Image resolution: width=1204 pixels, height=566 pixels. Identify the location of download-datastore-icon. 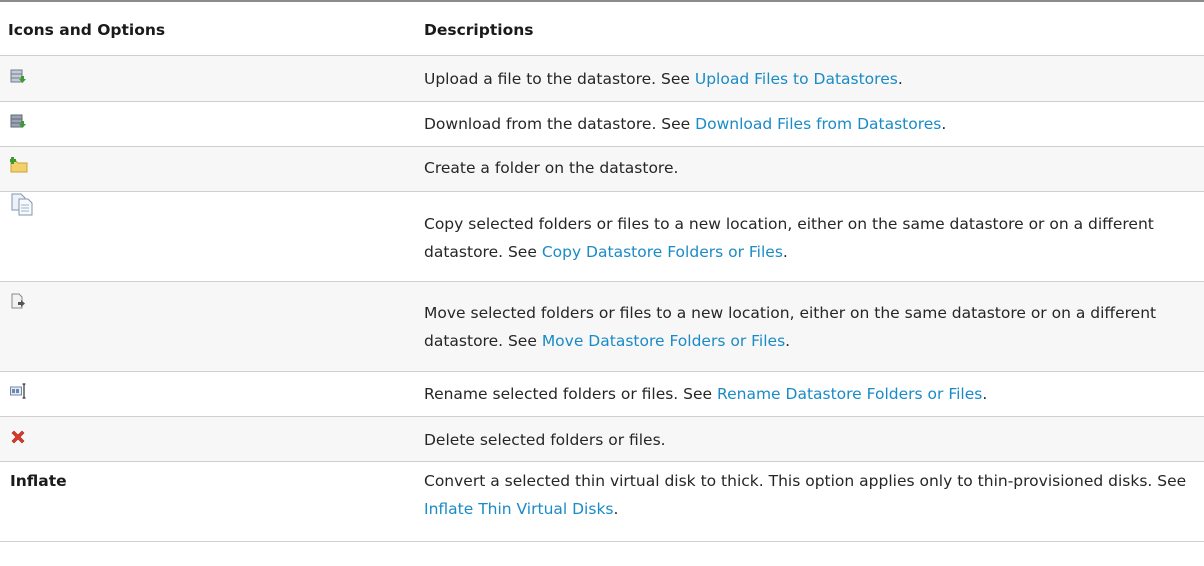
(18, 124).